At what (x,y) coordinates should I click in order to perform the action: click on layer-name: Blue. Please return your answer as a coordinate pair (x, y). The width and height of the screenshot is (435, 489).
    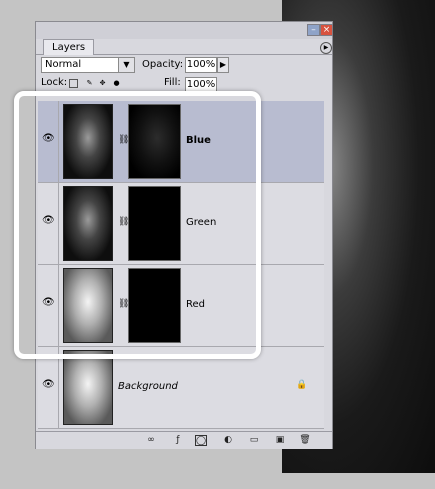
    Looking at the image, I should click on (198, 141).